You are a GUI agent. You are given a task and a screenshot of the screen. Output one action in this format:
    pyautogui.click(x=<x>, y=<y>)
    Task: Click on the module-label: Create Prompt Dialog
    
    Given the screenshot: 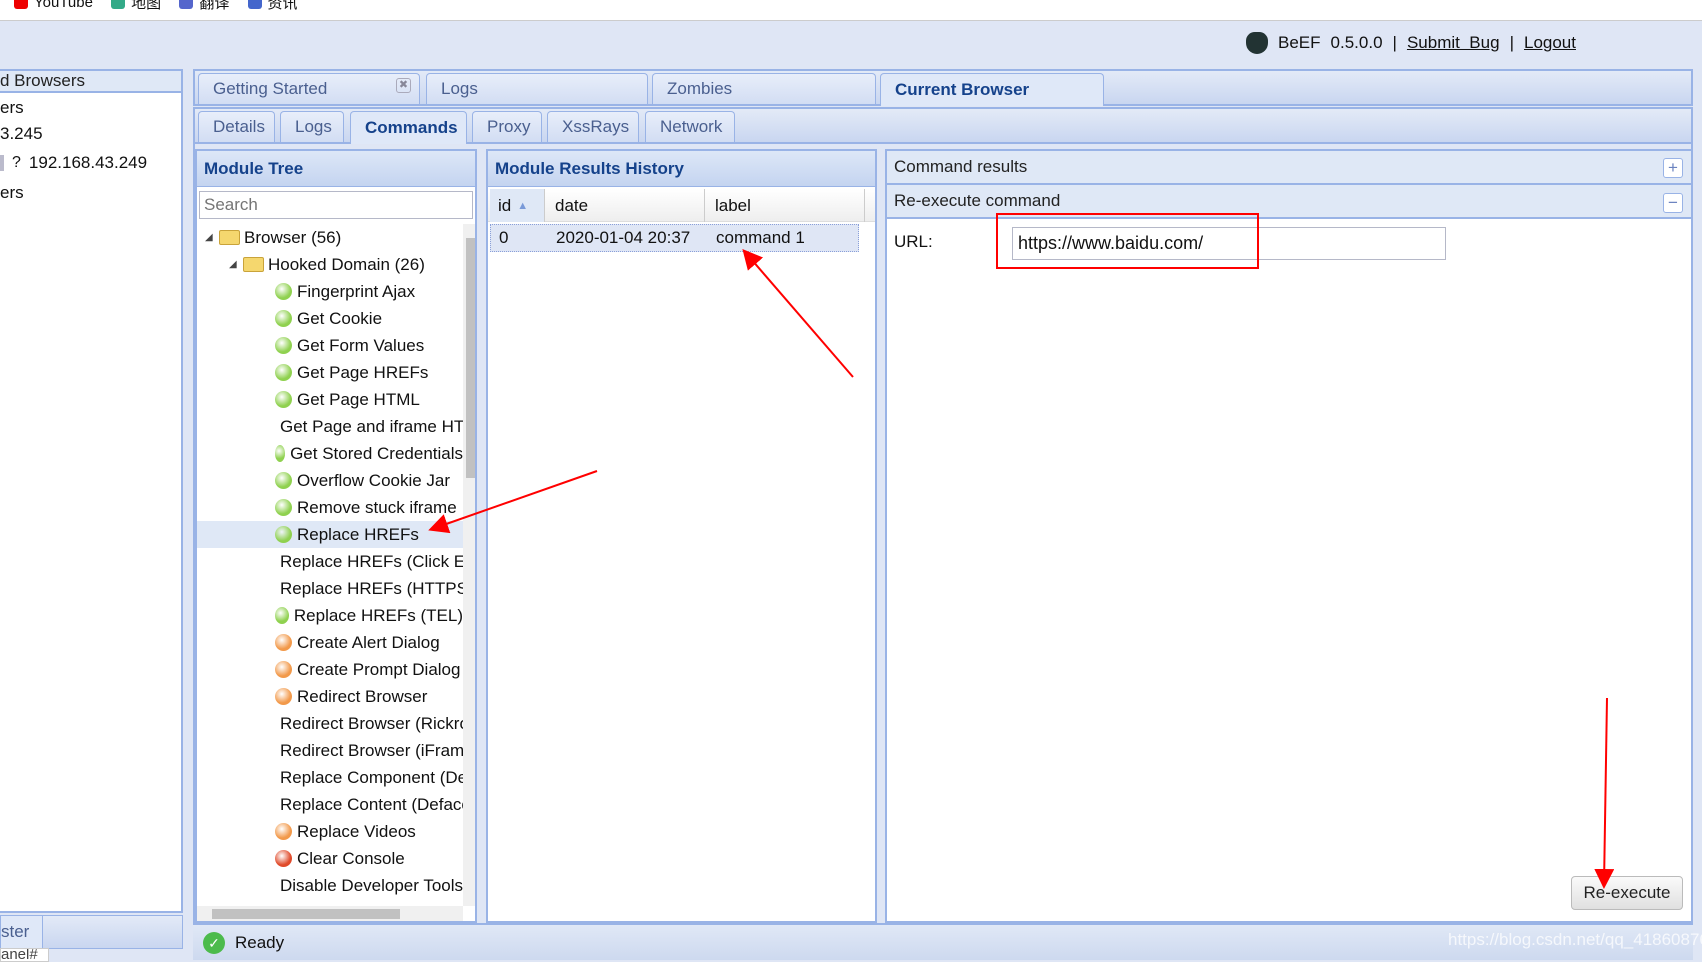 What is the action you would take?
    pyautogui.click(x=379, y=669)
    